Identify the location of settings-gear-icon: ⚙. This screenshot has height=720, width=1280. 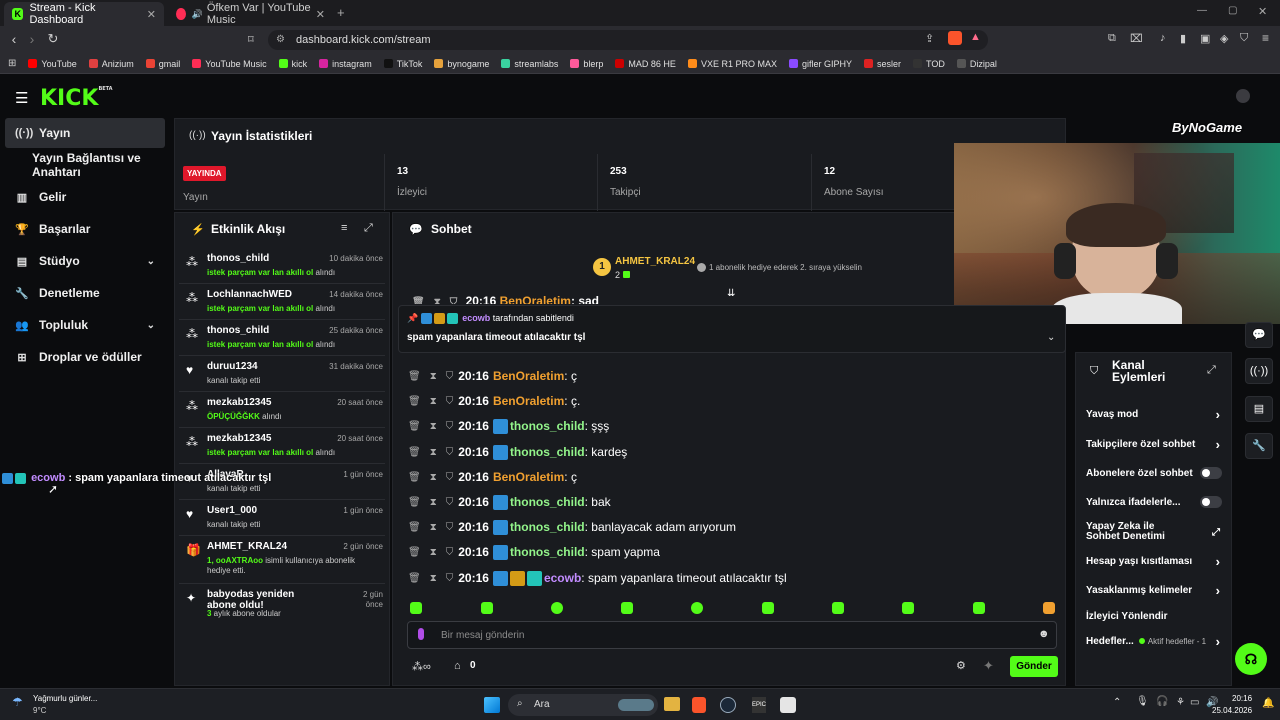
(961, 665).